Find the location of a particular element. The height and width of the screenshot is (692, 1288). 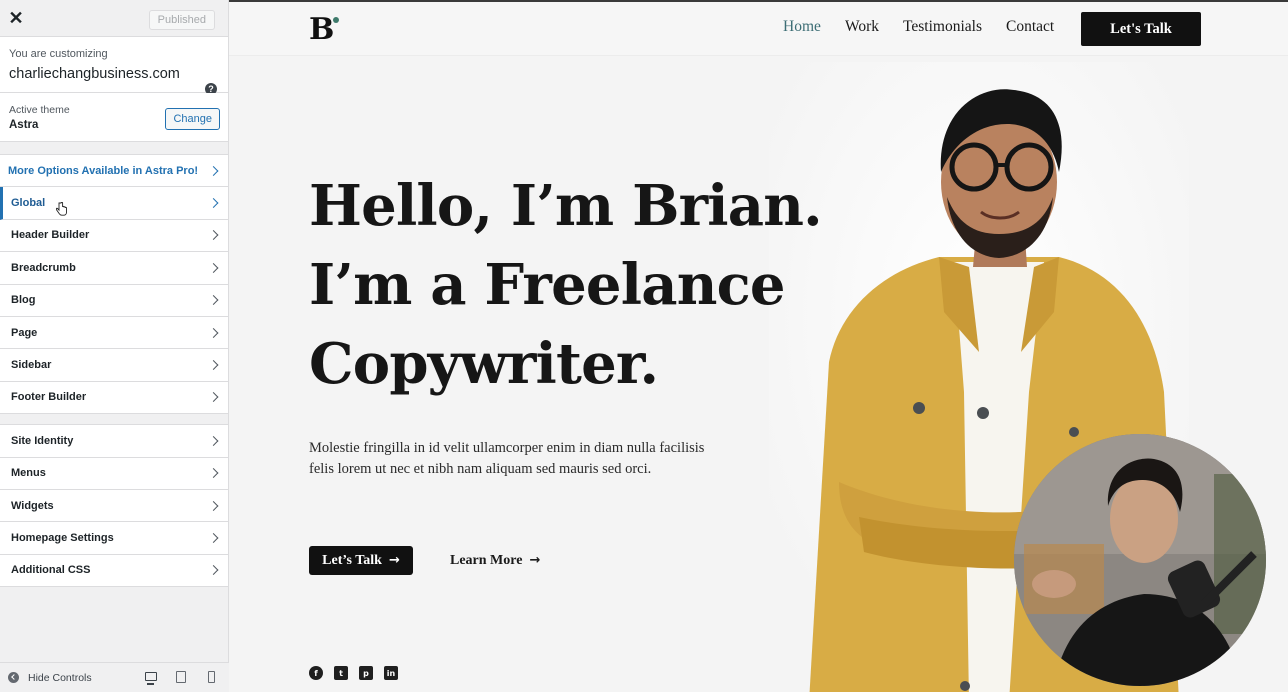

panel-site-identity: Site Identity is located at coordinates (114, 441).